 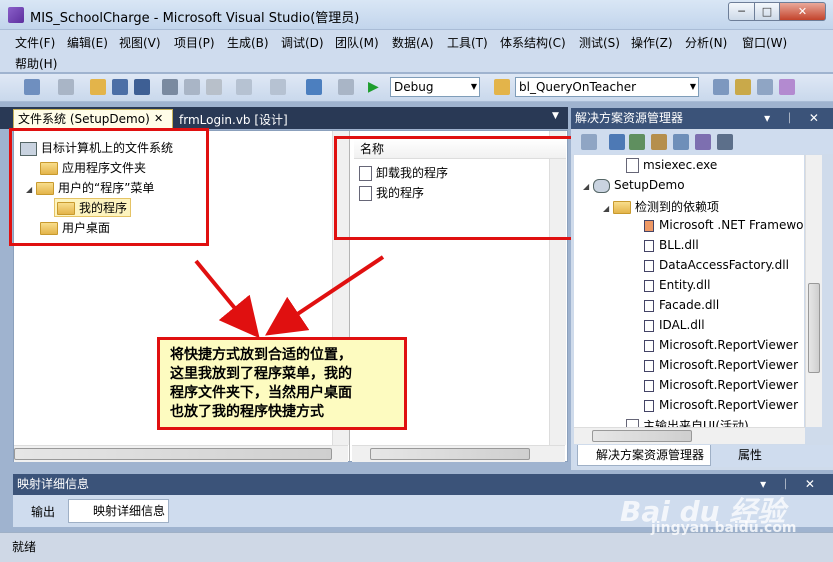 I want to click on tab-solution-explorer: 解决方案资源管理器, so click(x=644, y=455).